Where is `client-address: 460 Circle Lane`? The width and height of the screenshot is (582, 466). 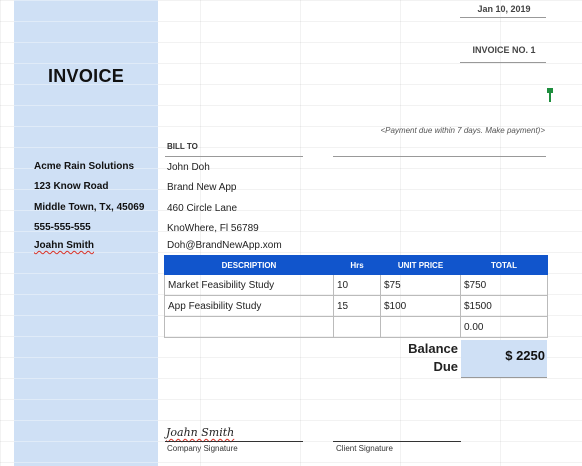
client-address: 460 Circle Lane is located at coordinates (202, 208).